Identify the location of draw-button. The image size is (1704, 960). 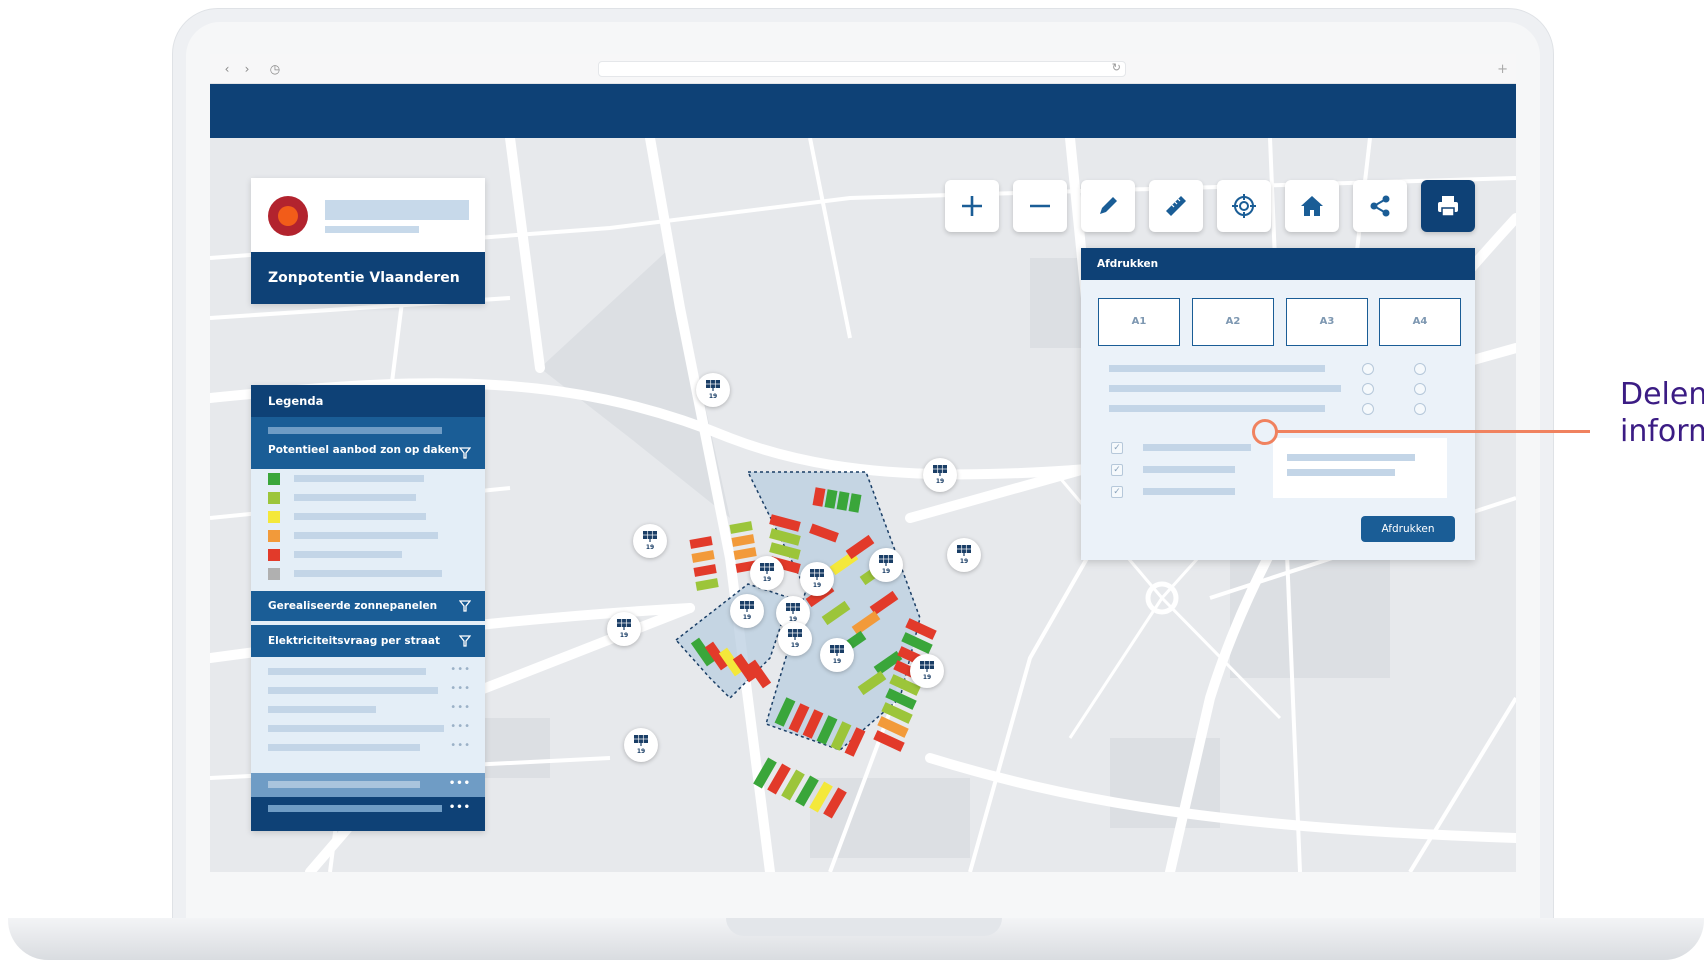
(1108, 206).